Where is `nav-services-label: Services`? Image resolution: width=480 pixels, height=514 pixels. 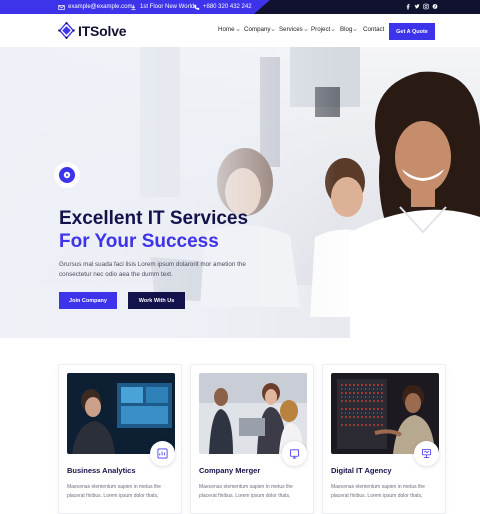
nav-services-label: Services is located at coordinates (291, 29).